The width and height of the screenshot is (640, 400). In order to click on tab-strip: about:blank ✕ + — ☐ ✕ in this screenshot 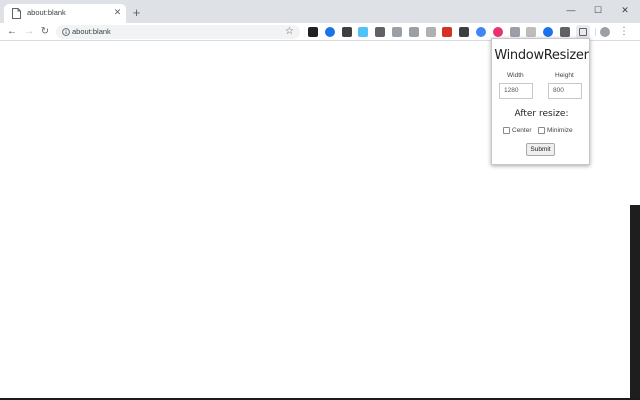, I will do `click(320, 11)`.